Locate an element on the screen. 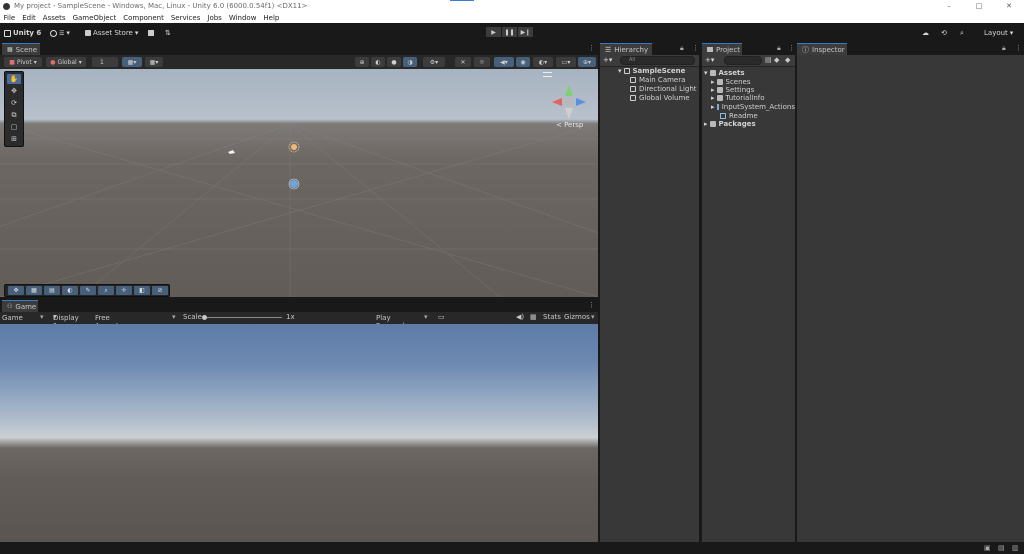 The width and height of the screenshot is (1024, 554). overlay-zoom-icon: ⌕ is located at coordinates (106, 290).